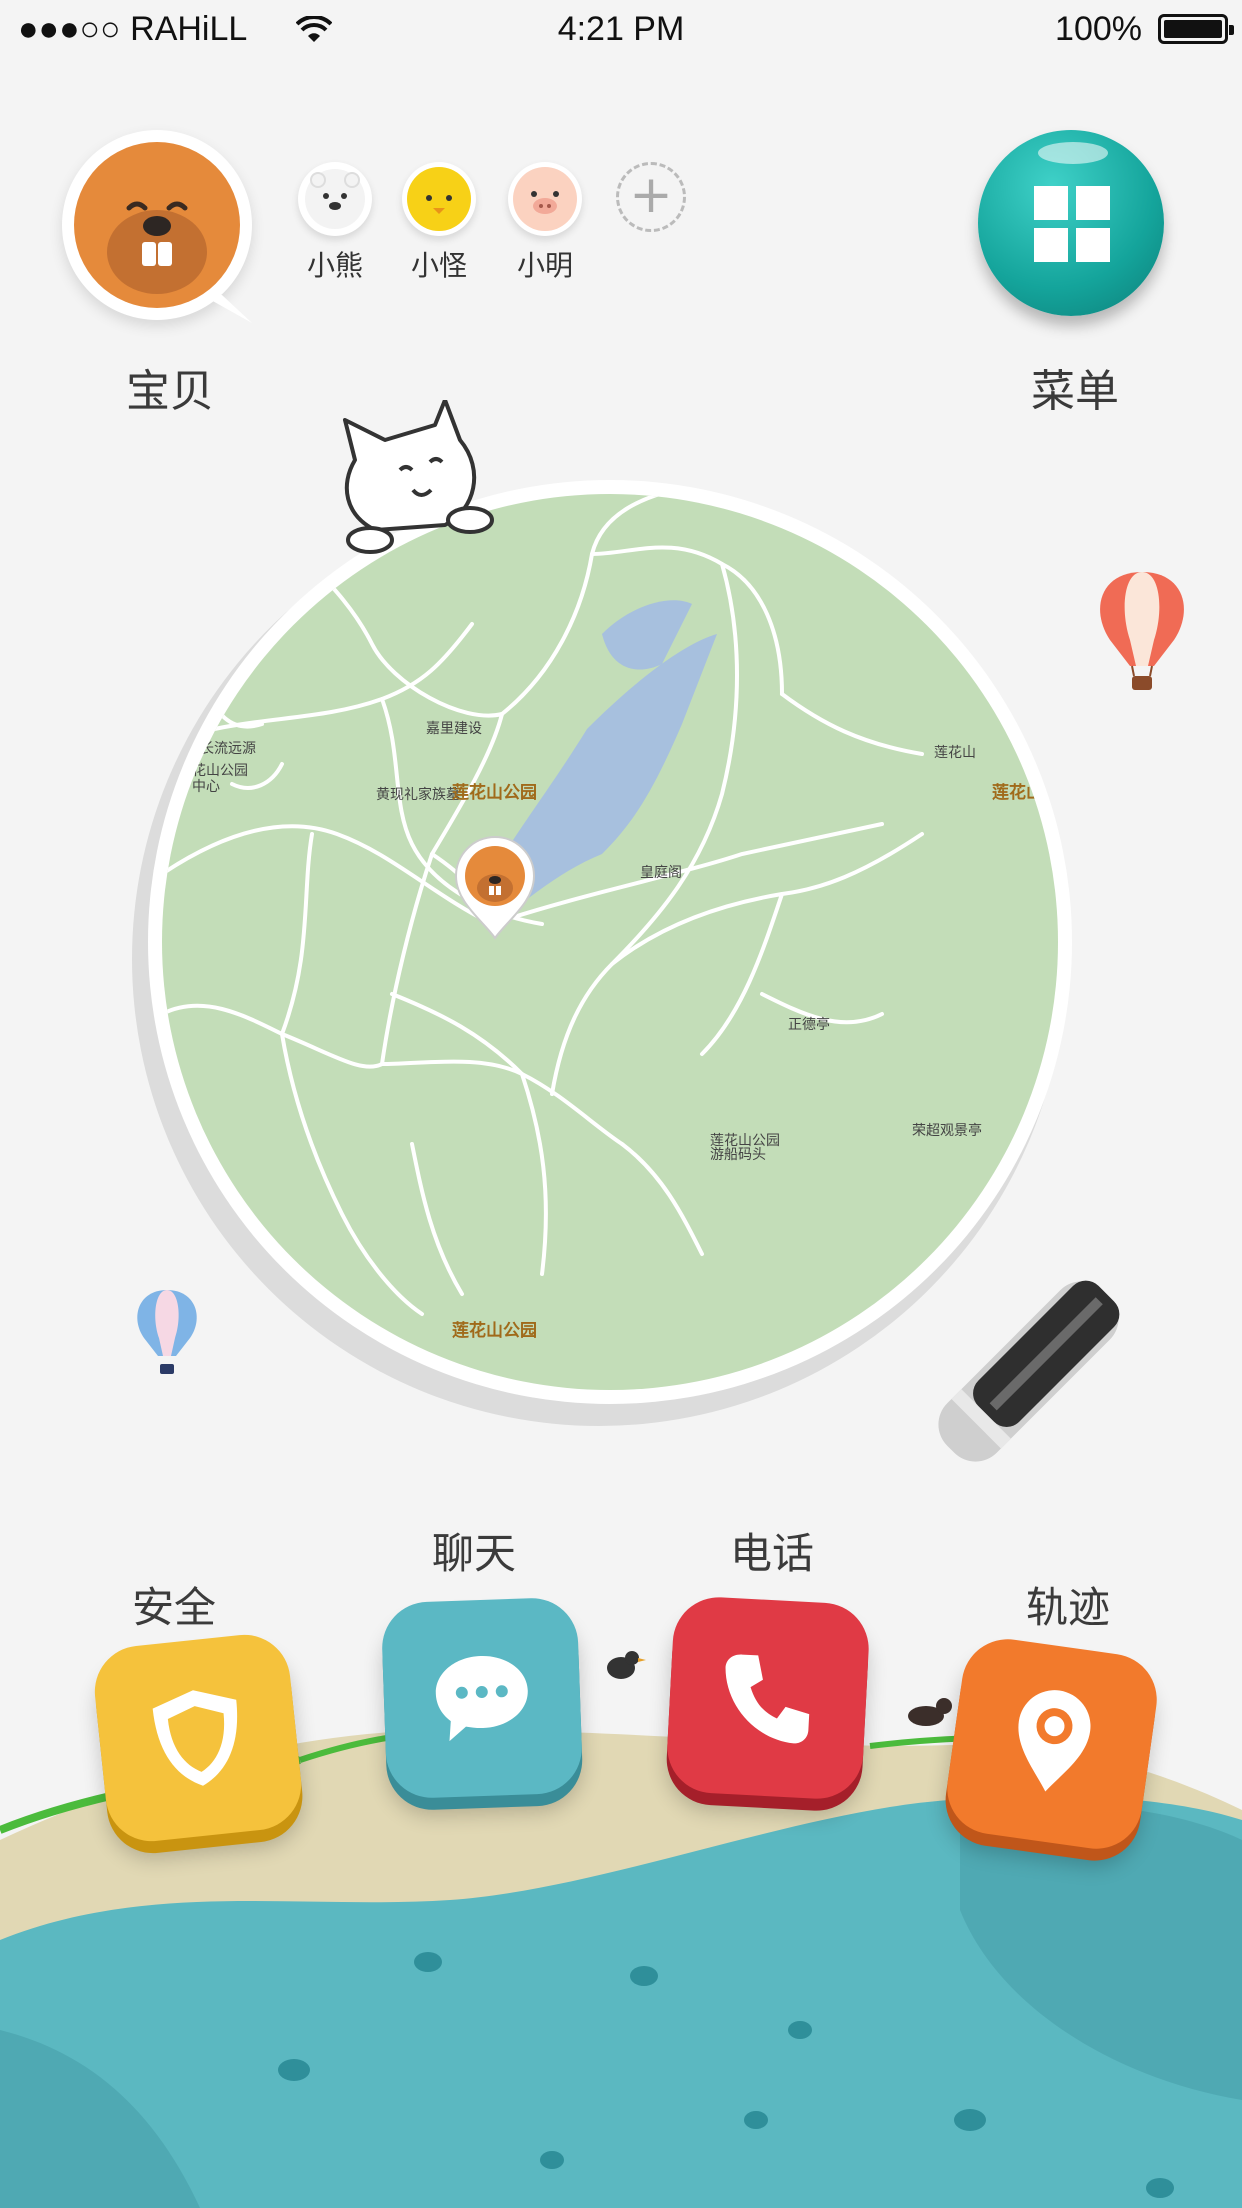  What do you see at coordinates (1196, 29) in the screenshot?
I see `battery-icon` at bounding box center [1196, 29].